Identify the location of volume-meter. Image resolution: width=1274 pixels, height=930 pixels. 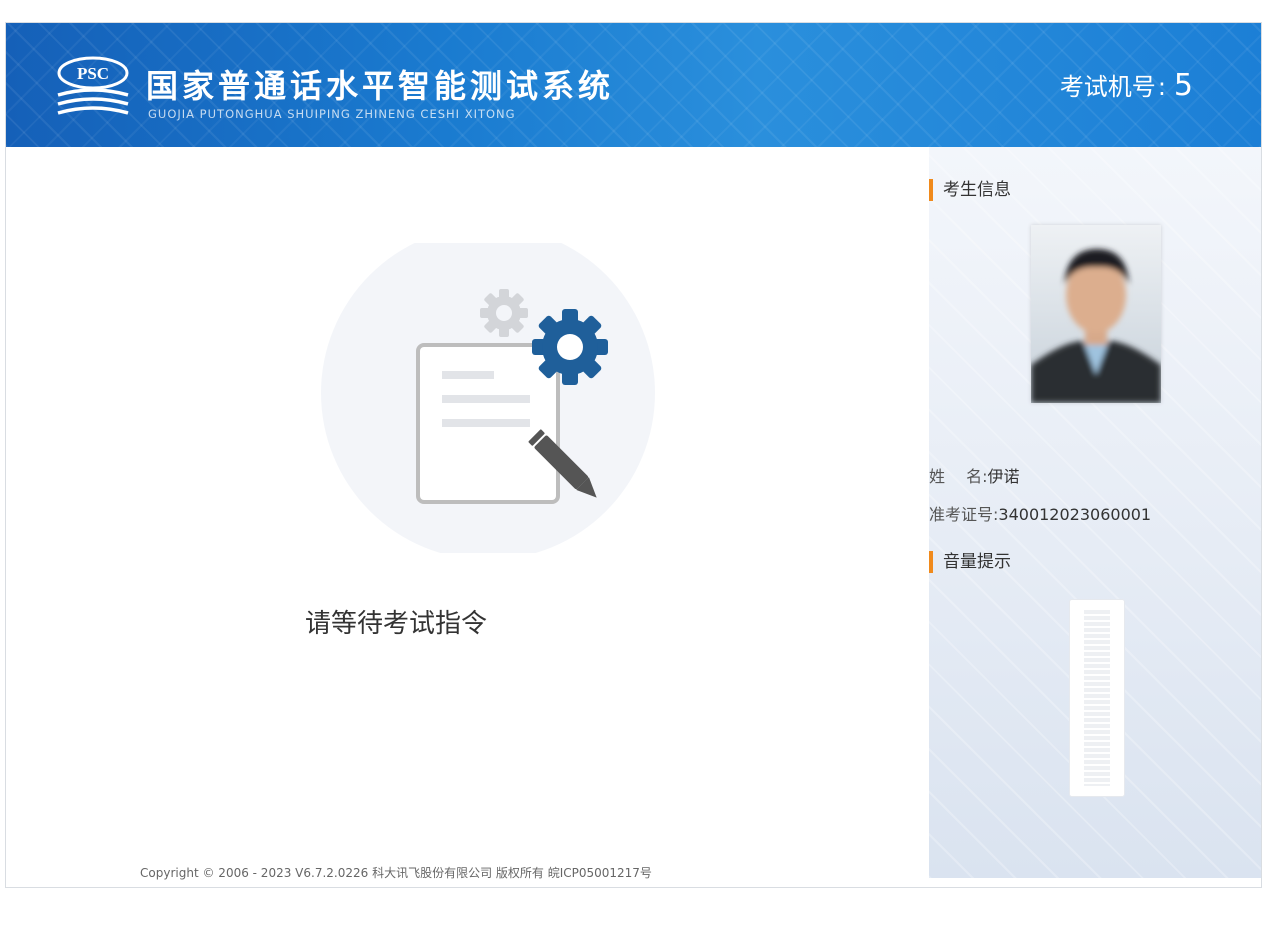
(1097, 698).